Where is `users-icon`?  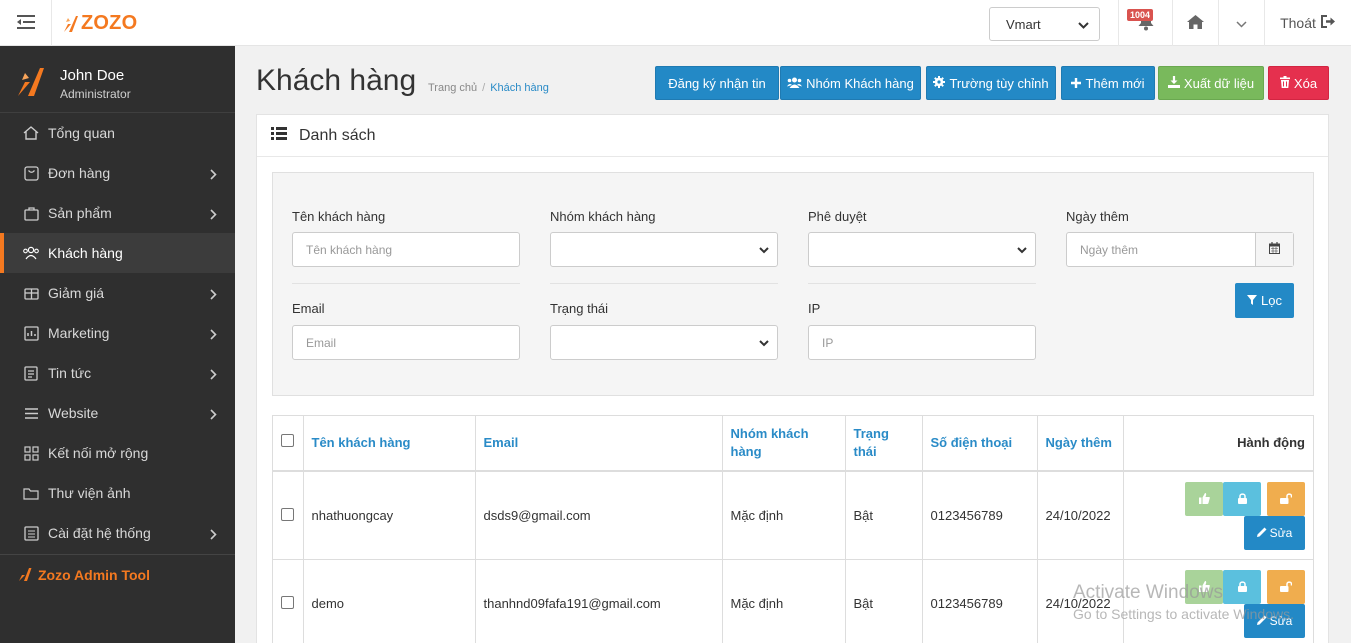 users-icon is located at coordinates (795, 83).